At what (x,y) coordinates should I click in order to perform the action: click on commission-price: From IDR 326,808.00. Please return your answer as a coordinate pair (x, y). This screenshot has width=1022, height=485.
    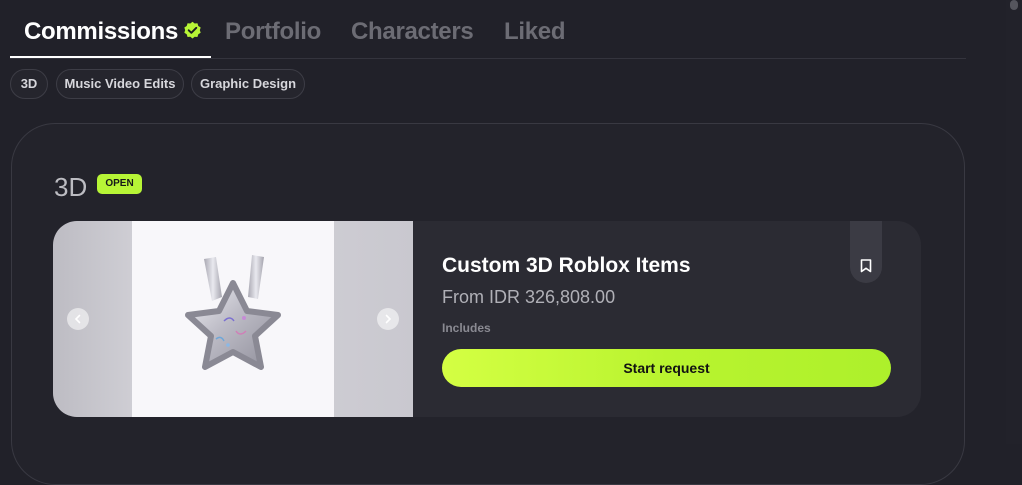
    Looking at the image, I should click on (529, 297).